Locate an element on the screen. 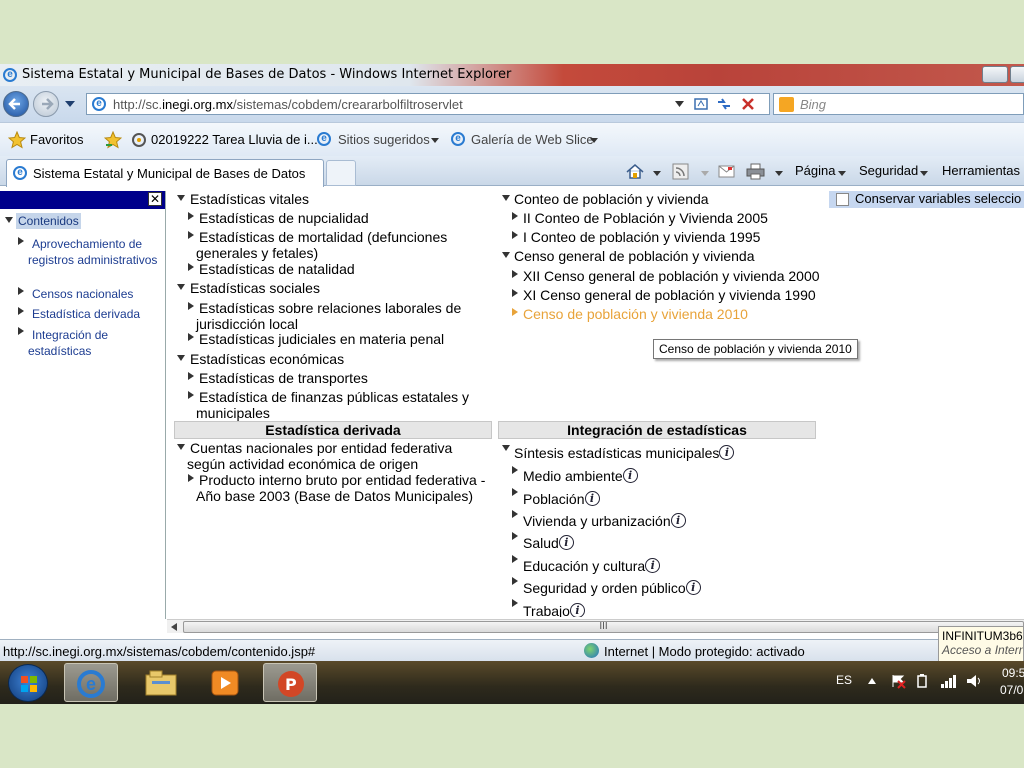 The height and width of the screenshot is (768, 1024). security-menu: Seguridad is located at coordinates (888, 170).